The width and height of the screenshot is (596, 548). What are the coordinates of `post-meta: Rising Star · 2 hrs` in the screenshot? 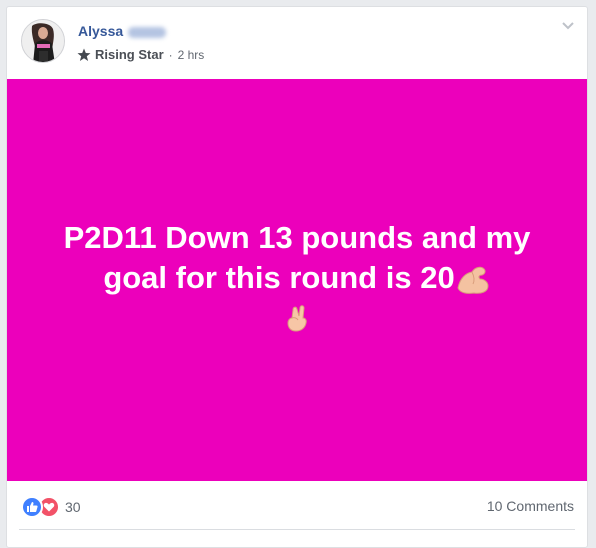 It's located at (140, 54).